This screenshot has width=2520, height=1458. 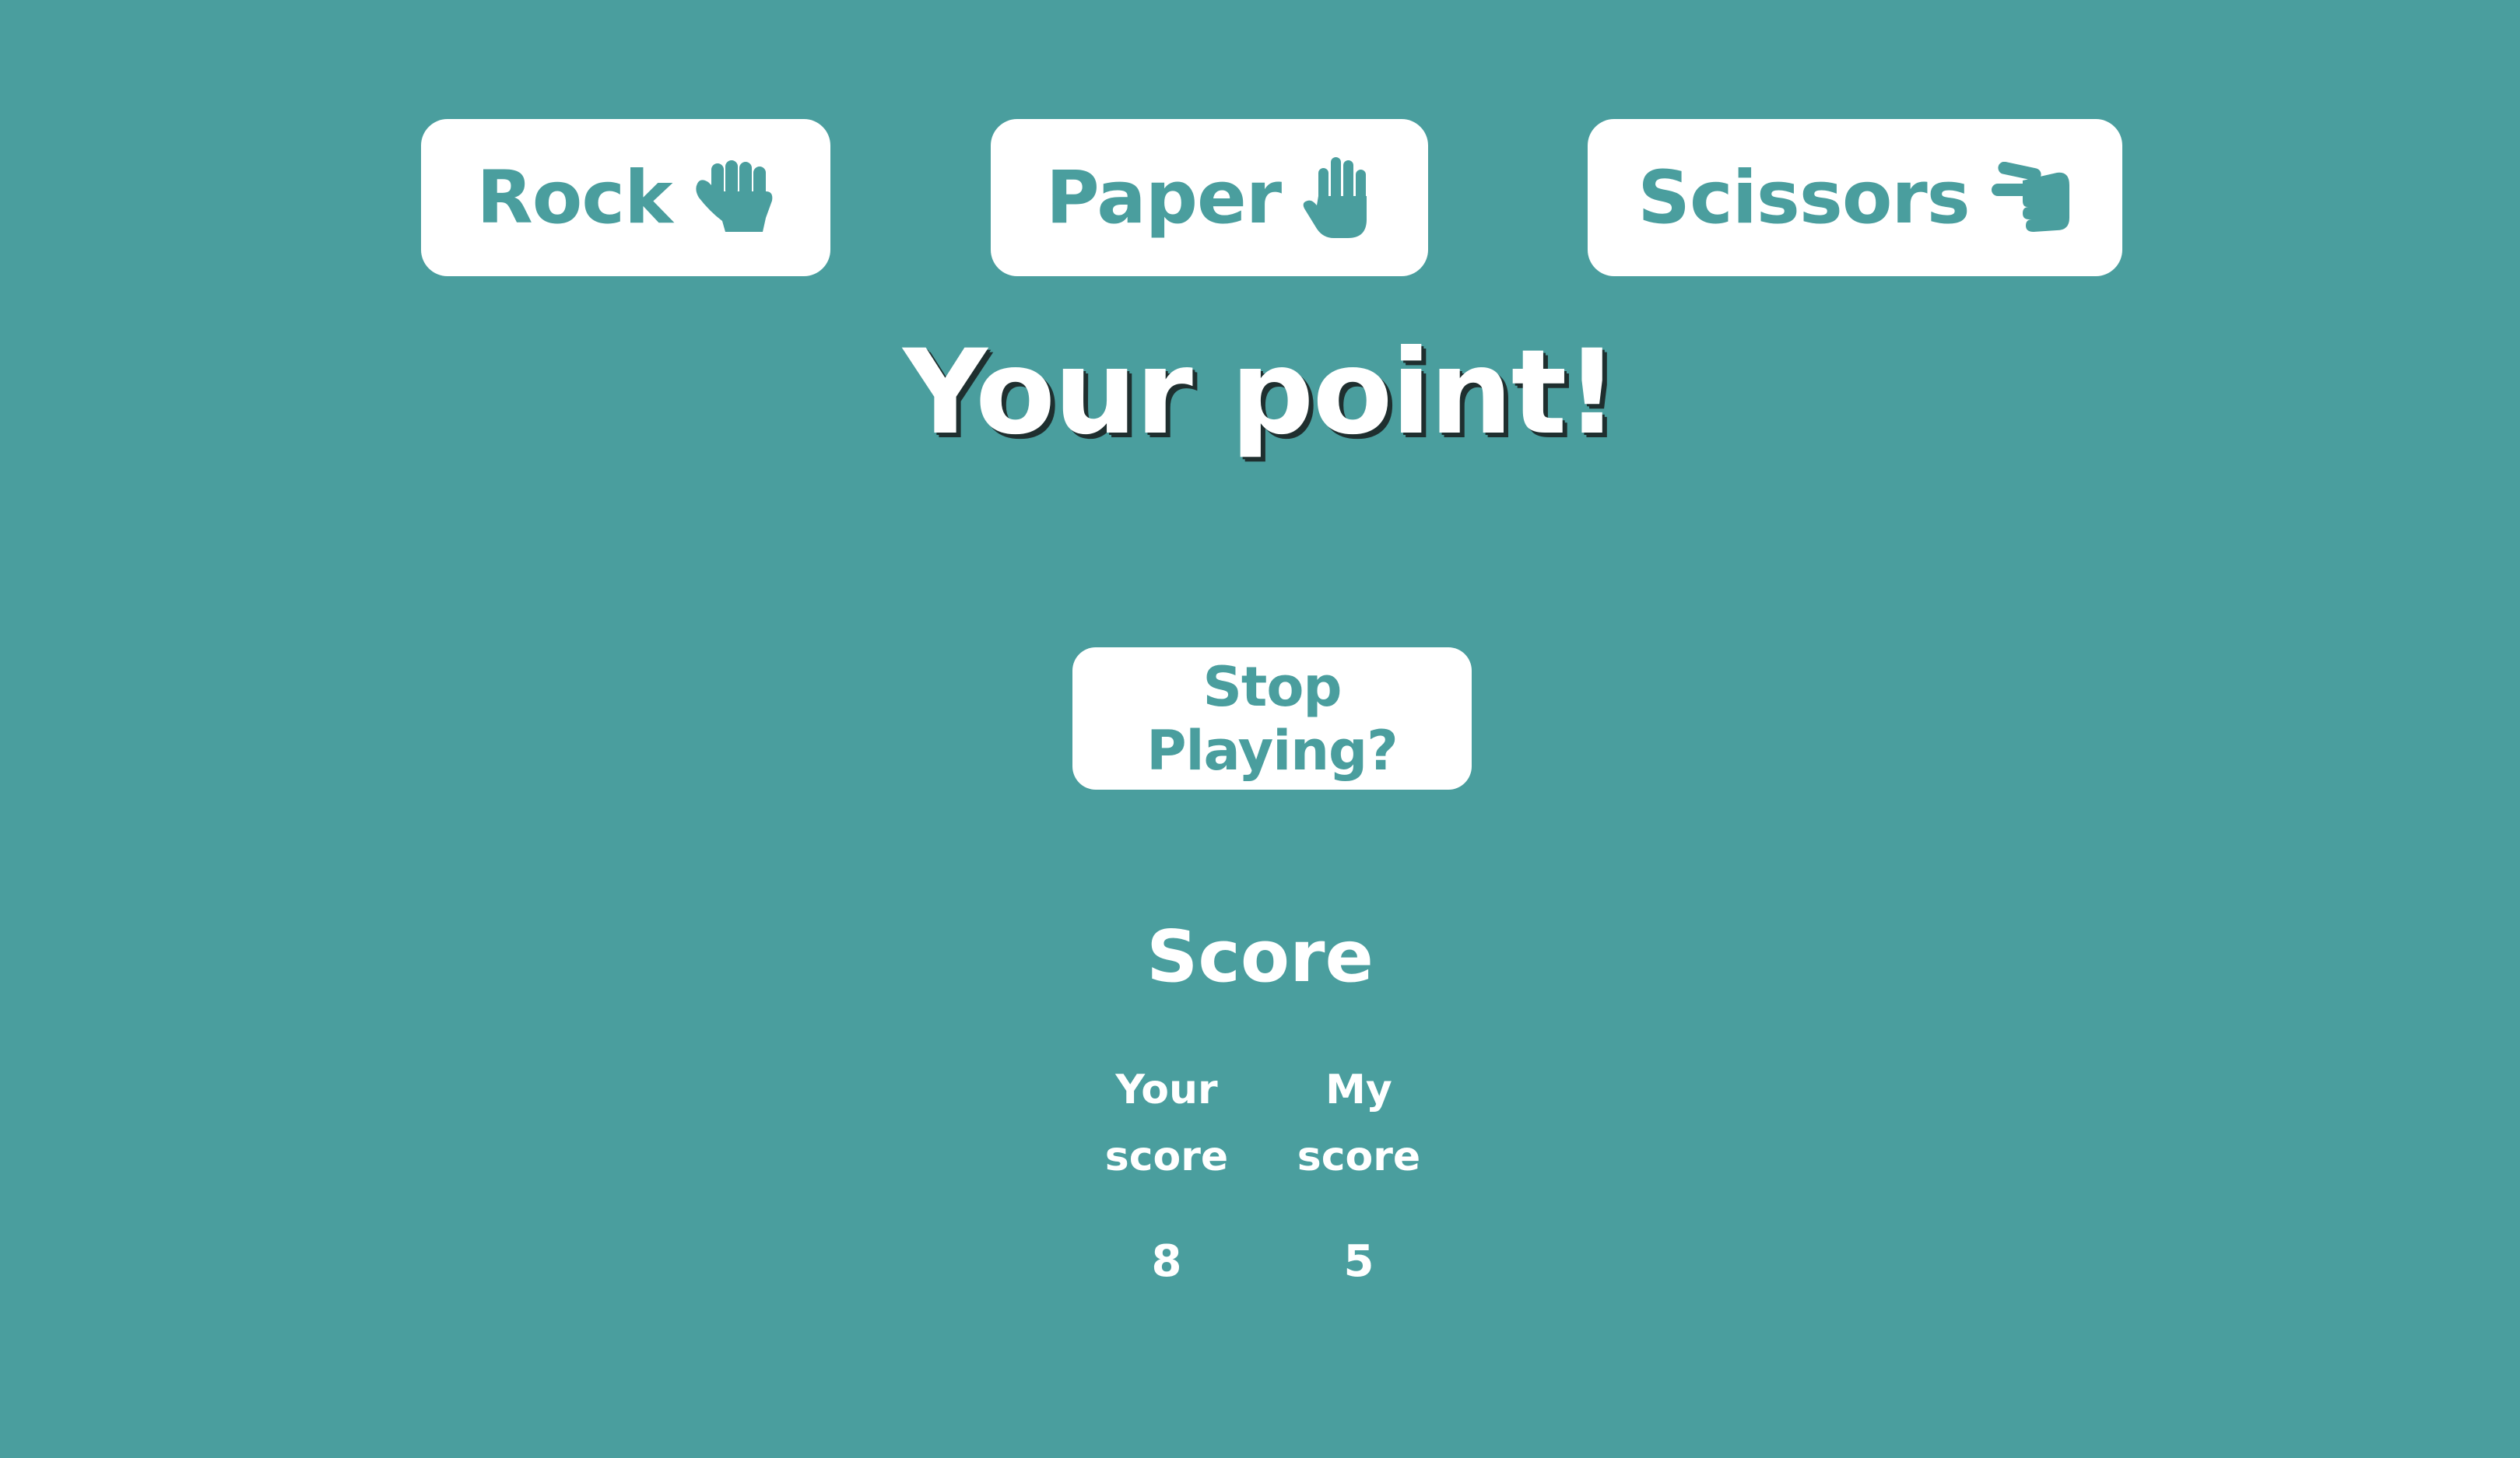 What do you see at coordinates (1164, 198) in the screenshot?
I see `paper-label: Paper` at bounding box center [1164, 198].